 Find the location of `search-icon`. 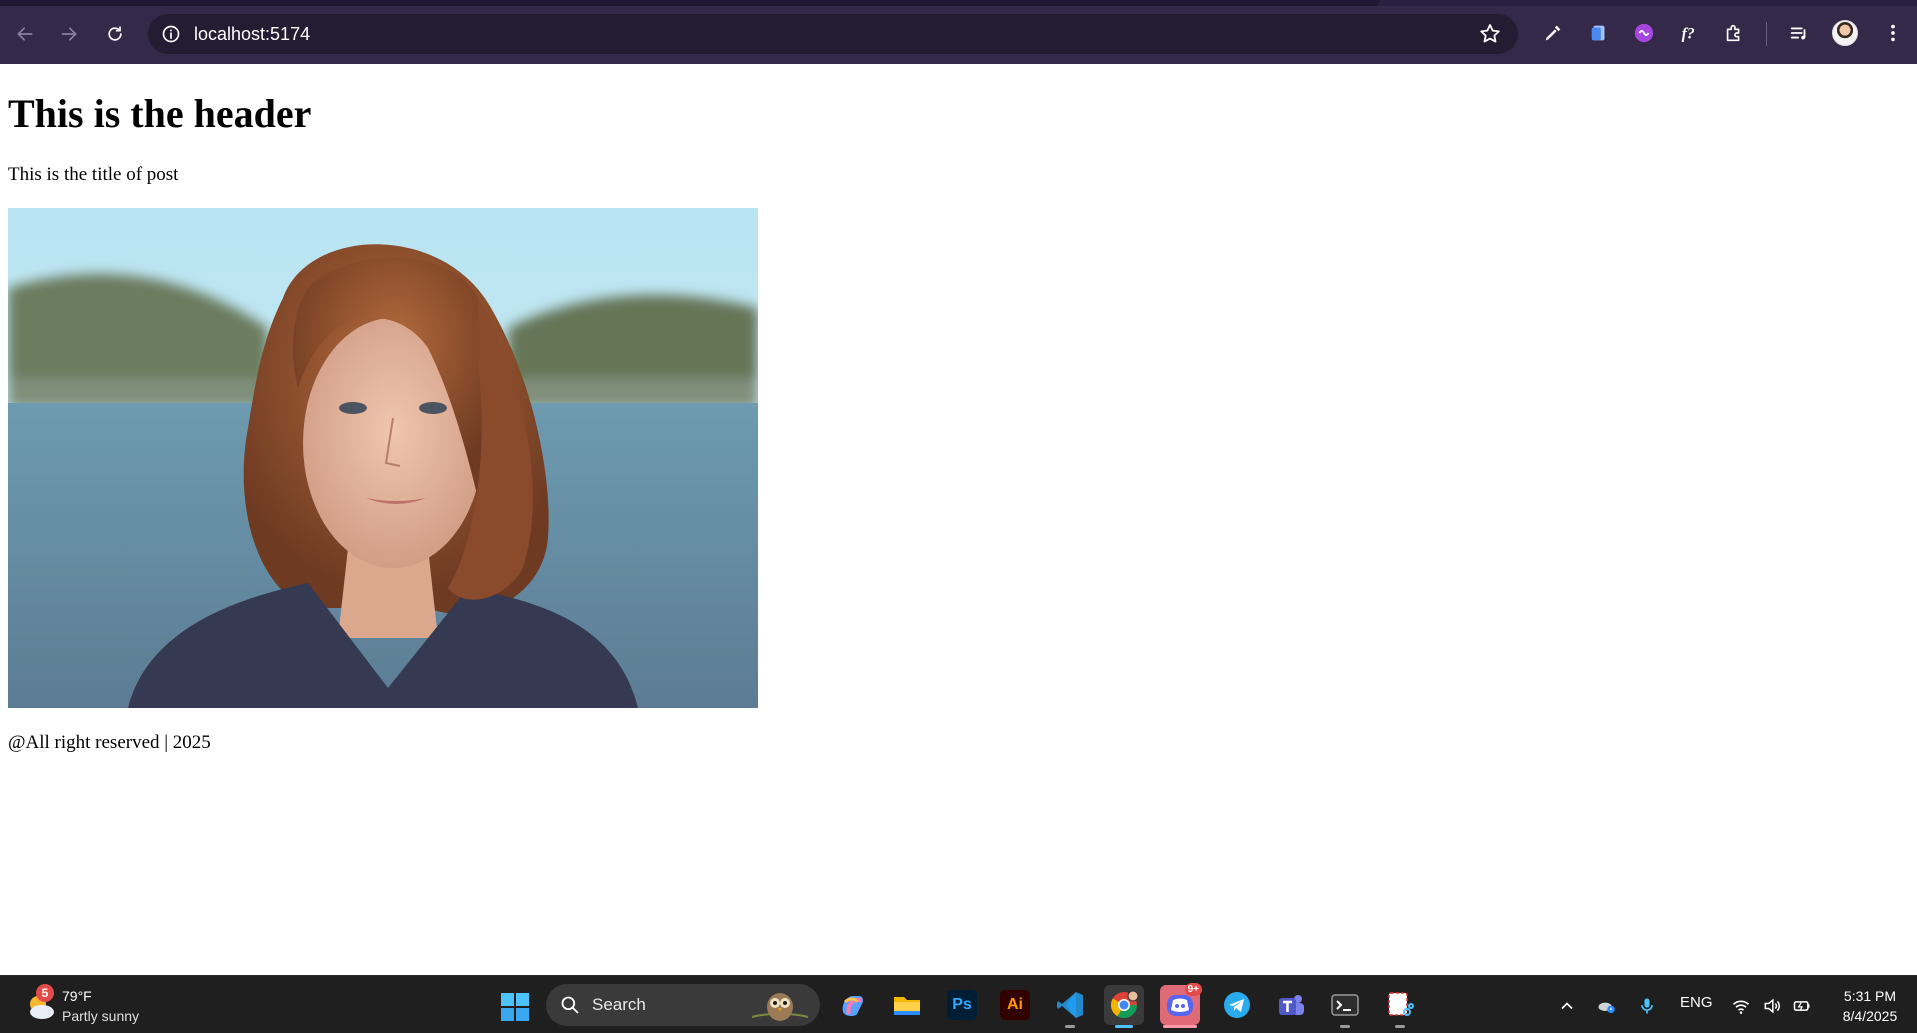

search-icon is located at coordinates (570, 1005).